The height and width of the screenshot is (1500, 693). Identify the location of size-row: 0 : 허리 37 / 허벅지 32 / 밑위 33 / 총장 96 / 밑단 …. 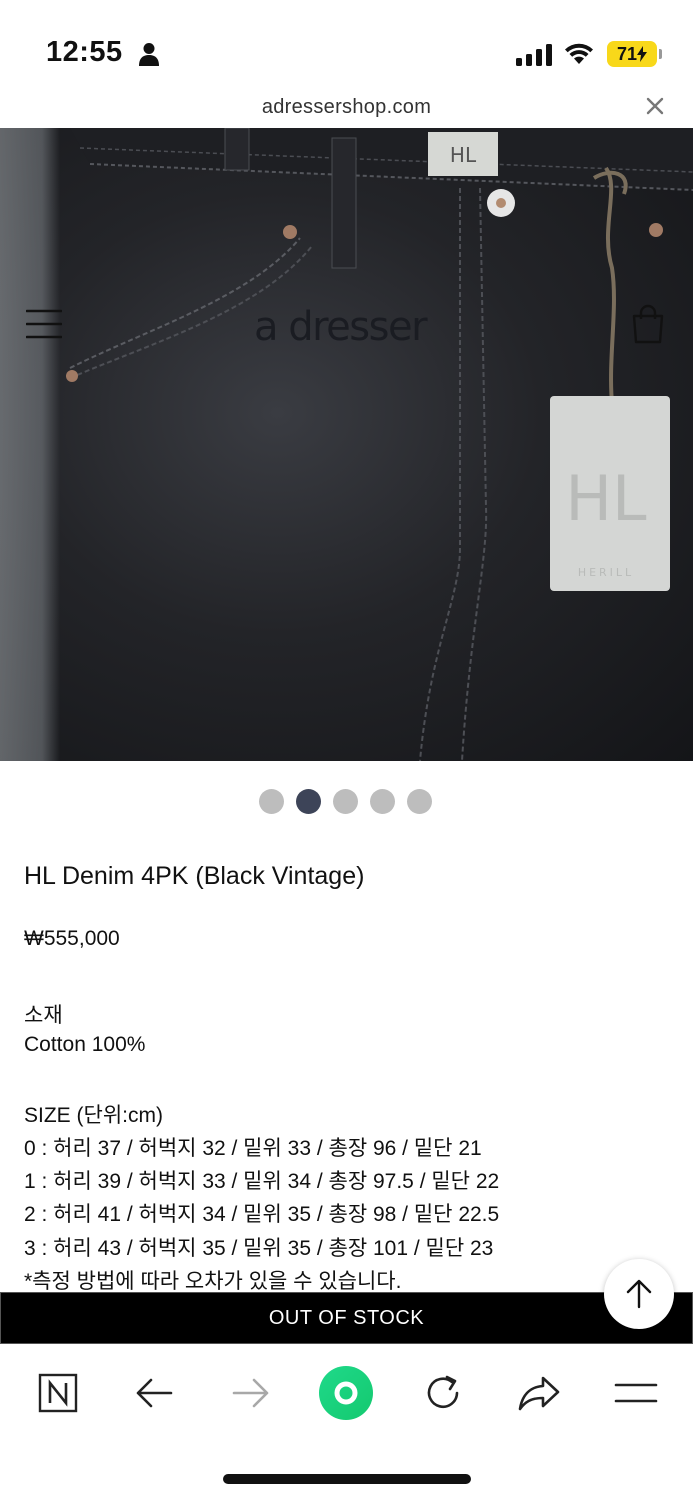
(253, 1148).